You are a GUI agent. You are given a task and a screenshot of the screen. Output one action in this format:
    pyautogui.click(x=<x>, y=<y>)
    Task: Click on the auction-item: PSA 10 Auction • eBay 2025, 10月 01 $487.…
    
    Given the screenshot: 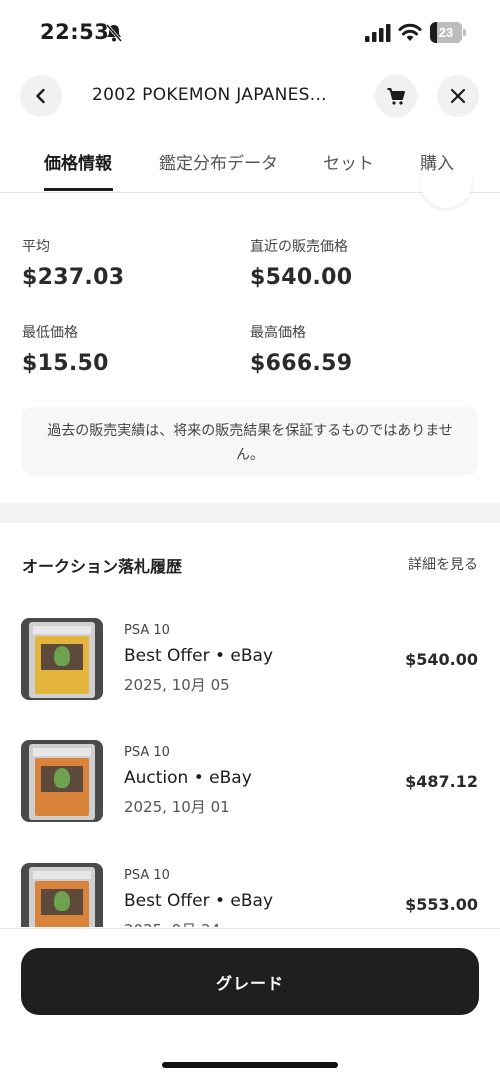 What is the action you would take?
    pyautogui.click(x=250, y=767)
    